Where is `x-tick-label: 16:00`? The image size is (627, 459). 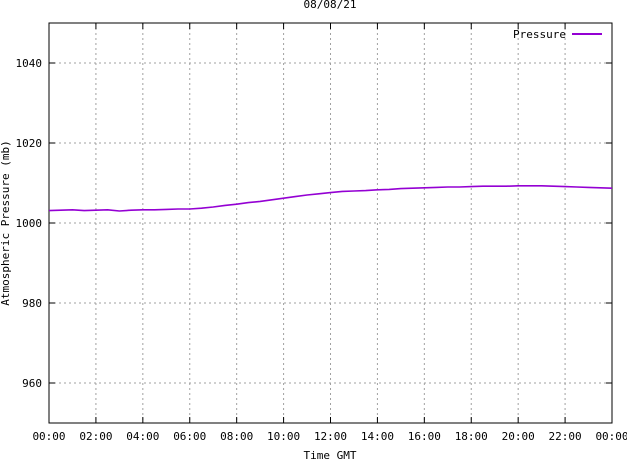 x-tick-label: 16:00 is located at coordinates (424, 436).